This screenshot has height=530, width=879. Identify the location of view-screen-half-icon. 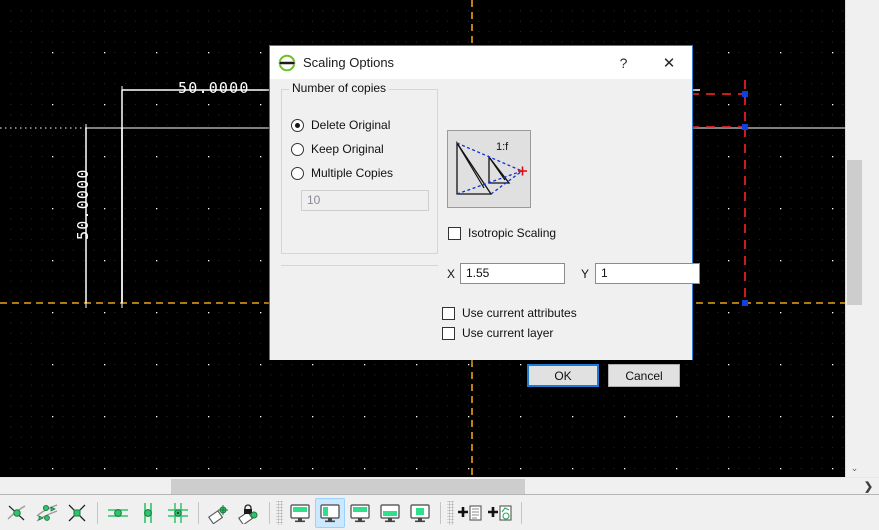
(420, 513).